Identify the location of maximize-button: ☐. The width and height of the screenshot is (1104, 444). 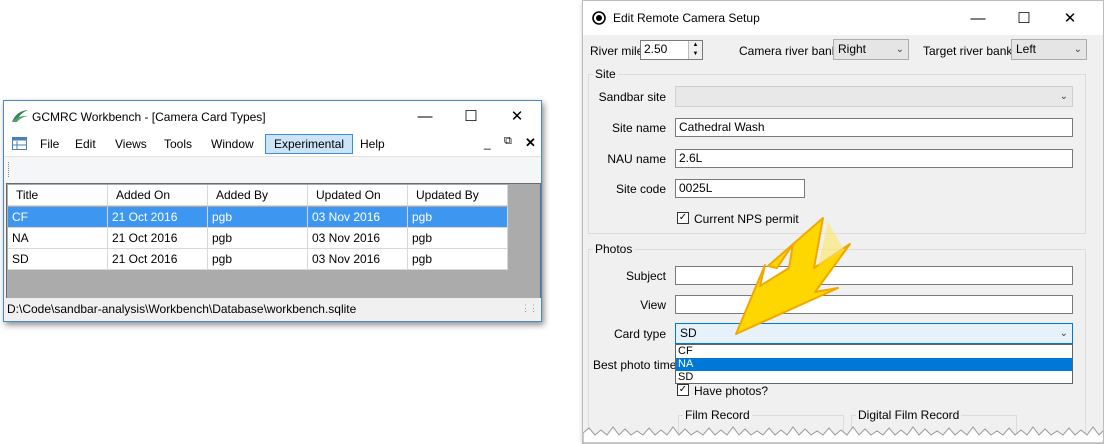
(471, 116).